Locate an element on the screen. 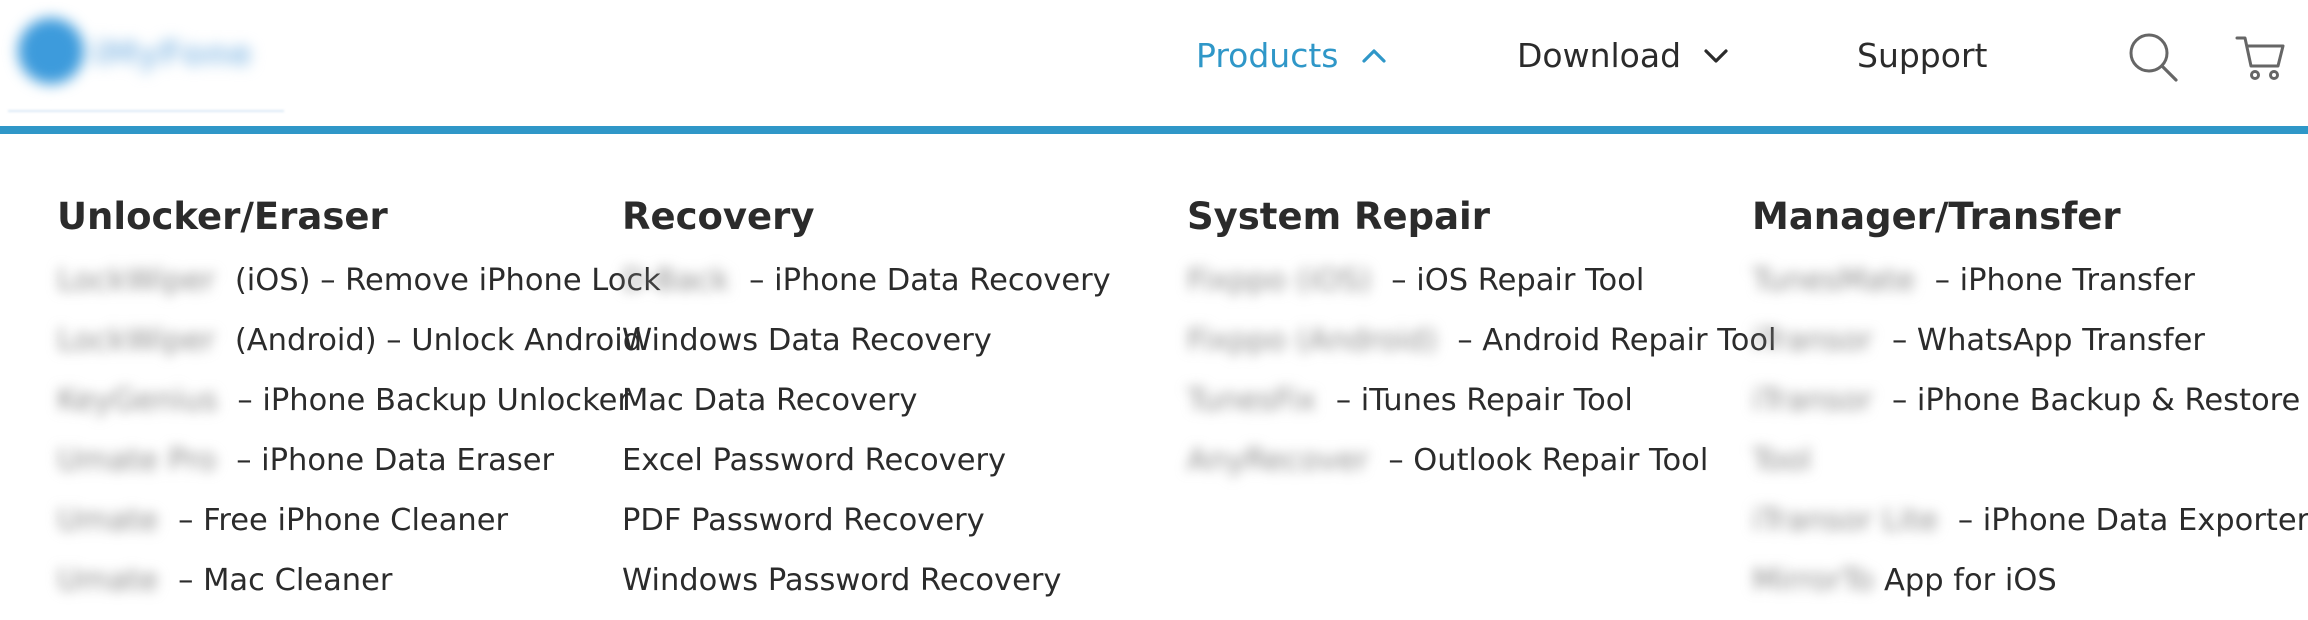 The image size is (2308, 620). column-title: Manager/Transfer is located at coordinates (1936, 216).